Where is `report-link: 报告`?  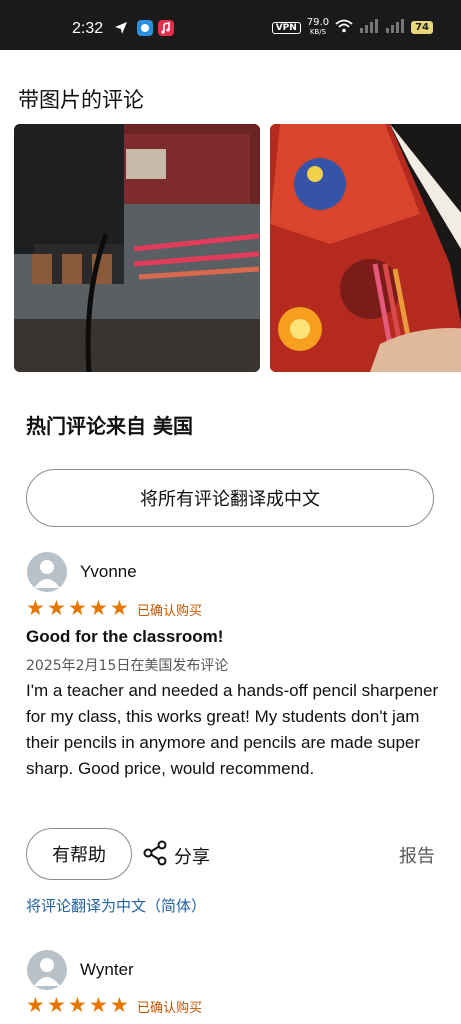
report-link: 报告 is located at coordinates (417, 855).